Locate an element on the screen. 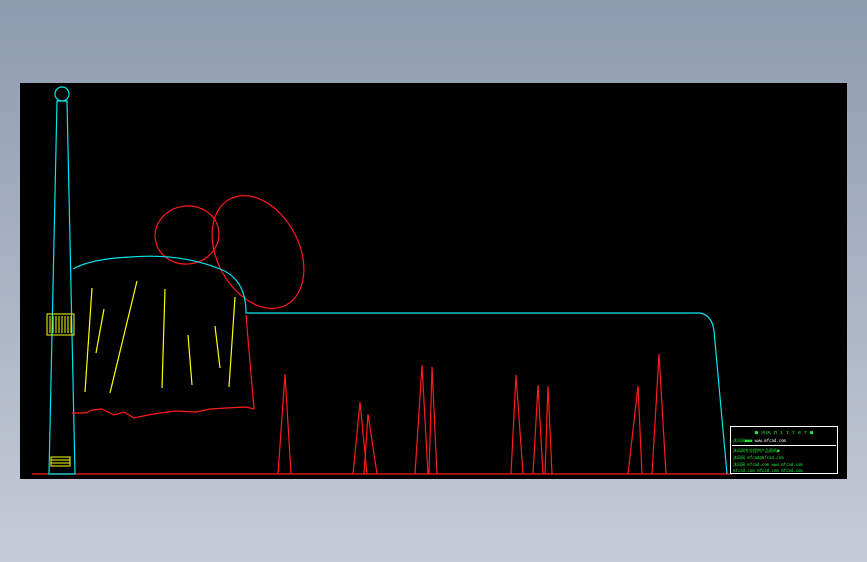 This screenshot has width=867, height=562. titleblock-row-2: 沐风网■■■ www.mfcad.com is located at coordinates (784, 440).